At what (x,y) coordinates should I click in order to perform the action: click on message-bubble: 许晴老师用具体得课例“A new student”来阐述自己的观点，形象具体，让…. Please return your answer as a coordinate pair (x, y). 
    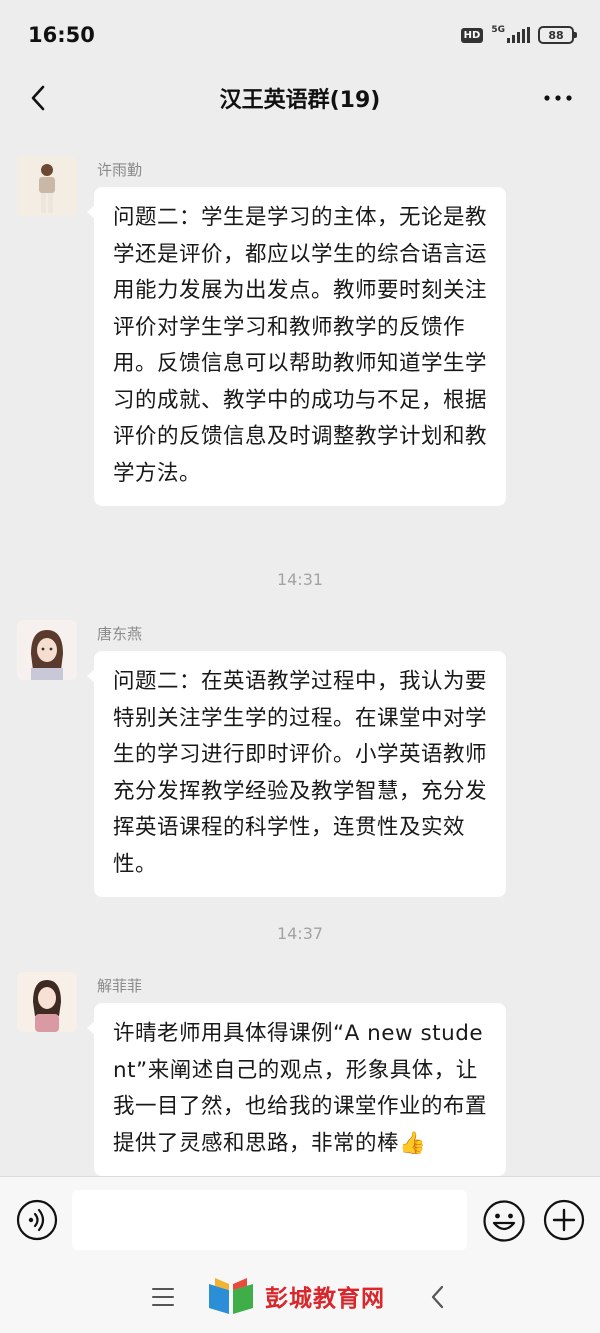
    Looking at the image, I should click on (296, 1089).